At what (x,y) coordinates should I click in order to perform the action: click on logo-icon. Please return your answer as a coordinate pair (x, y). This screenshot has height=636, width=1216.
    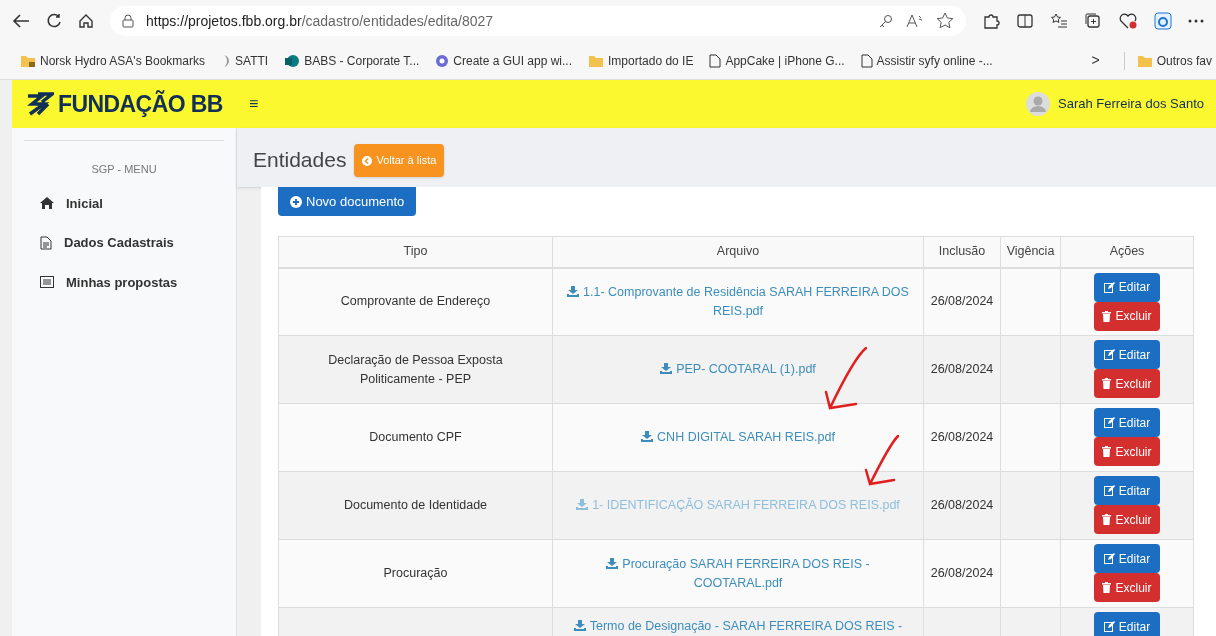
    Looking at the image, I should click on (39, 104).